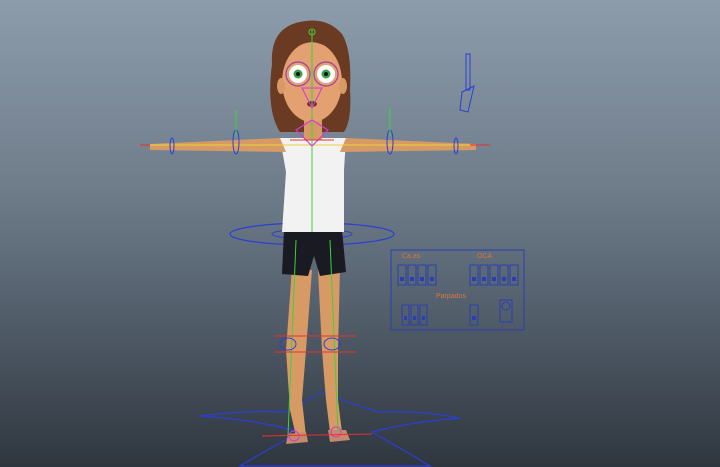 This screenshot has height=467, width=720. I want to click on ik-fk-switch-control, so click(467, 83).